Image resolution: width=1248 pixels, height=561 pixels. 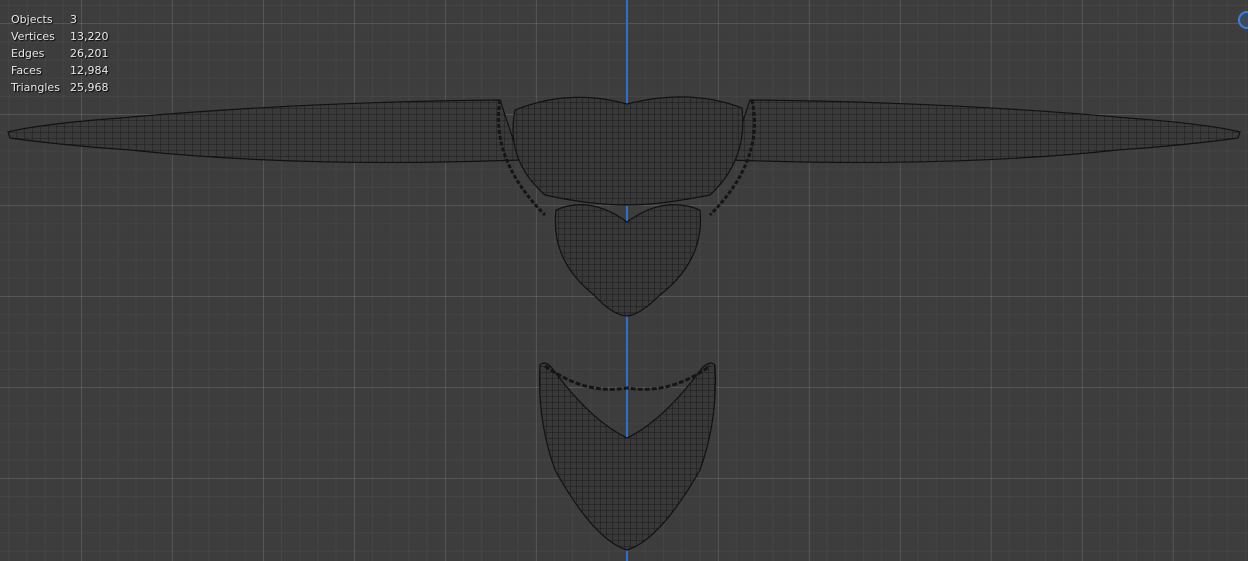 I want to click on lower-mesh, so click(x=627, y=456).